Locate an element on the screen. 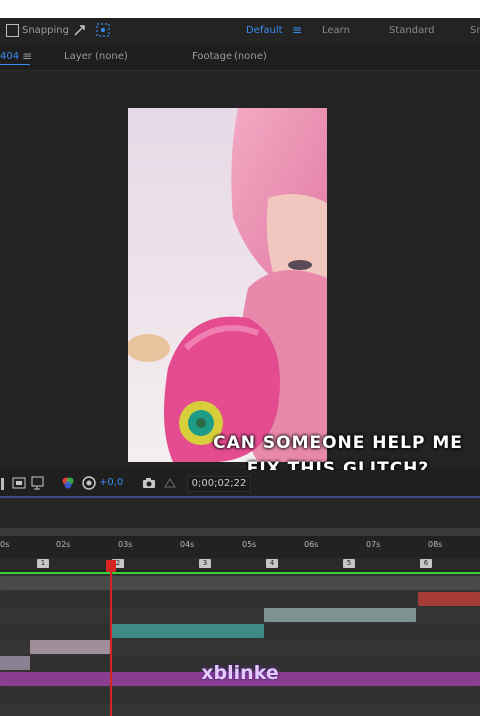  work-area-bar is located at coordinates (240, 532).